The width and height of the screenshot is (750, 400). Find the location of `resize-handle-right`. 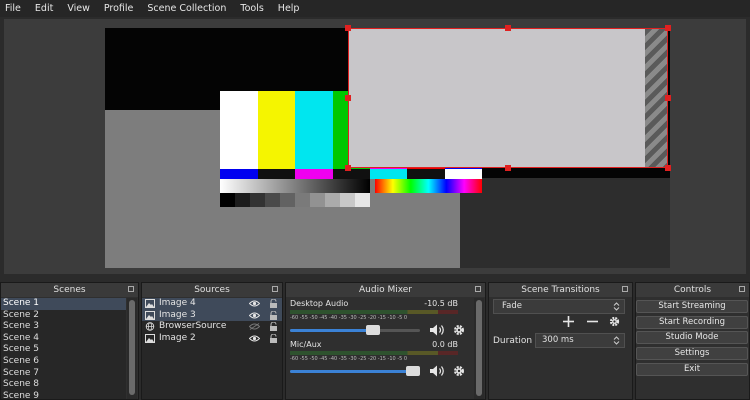

resize-handle-right is located at coordinates (668, 98).